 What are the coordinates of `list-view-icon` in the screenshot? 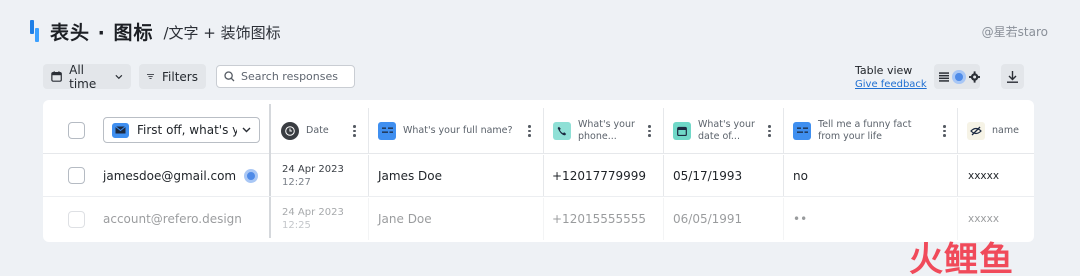 It's located at (944, 76).